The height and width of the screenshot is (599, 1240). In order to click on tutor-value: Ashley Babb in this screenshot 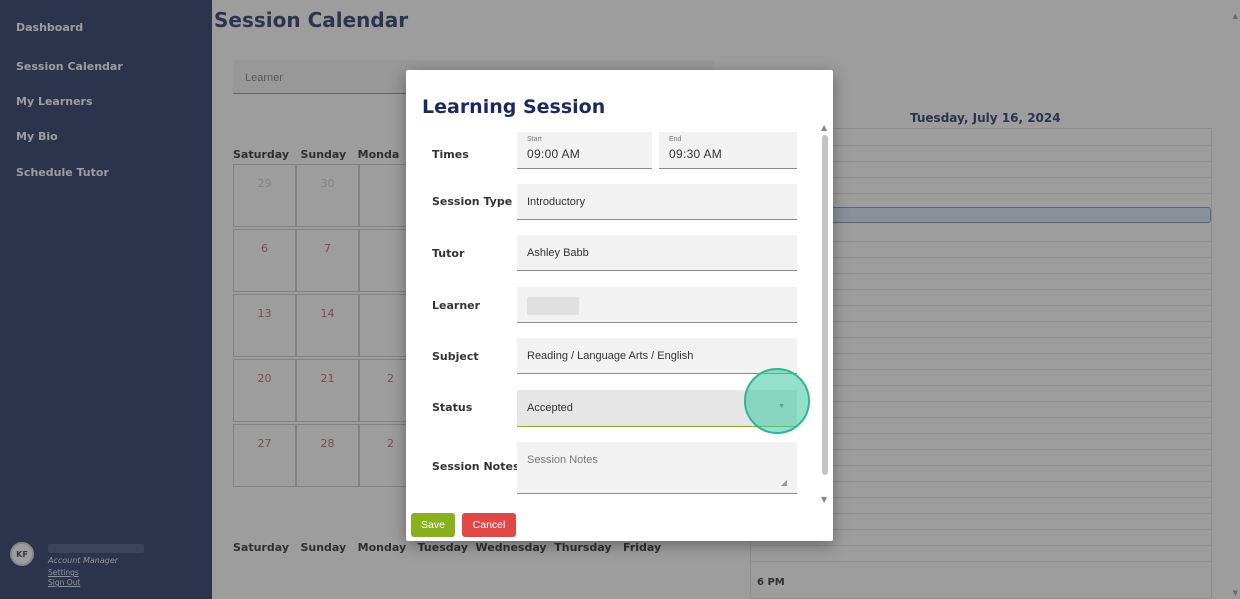, I will do `click(558, 253)`.